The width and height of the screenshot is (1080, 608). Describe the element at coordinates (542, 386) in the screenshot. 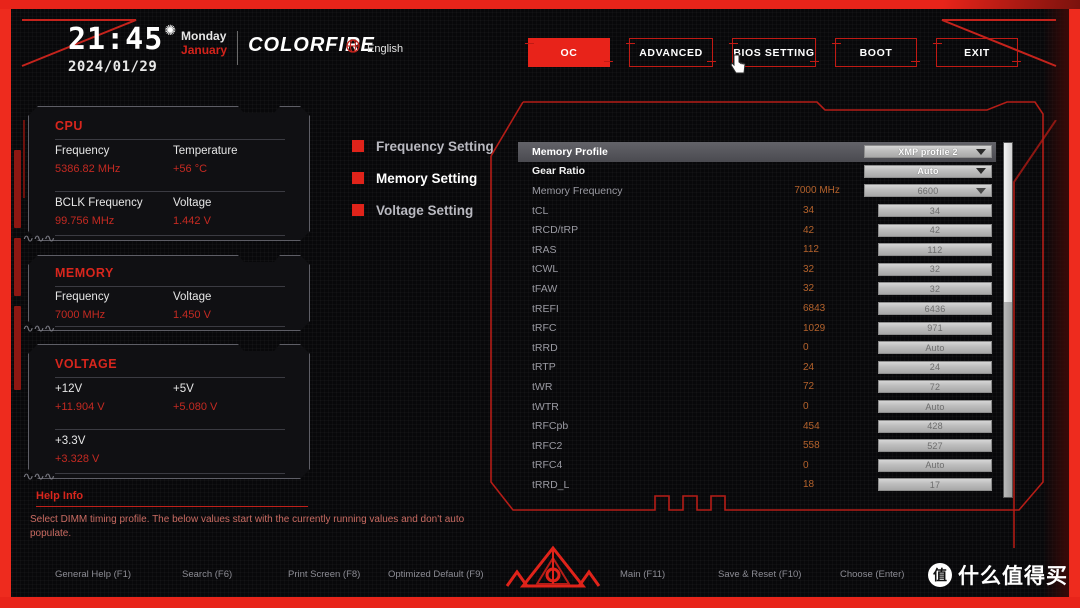

I see `settings-row-label: tWR` at that location.